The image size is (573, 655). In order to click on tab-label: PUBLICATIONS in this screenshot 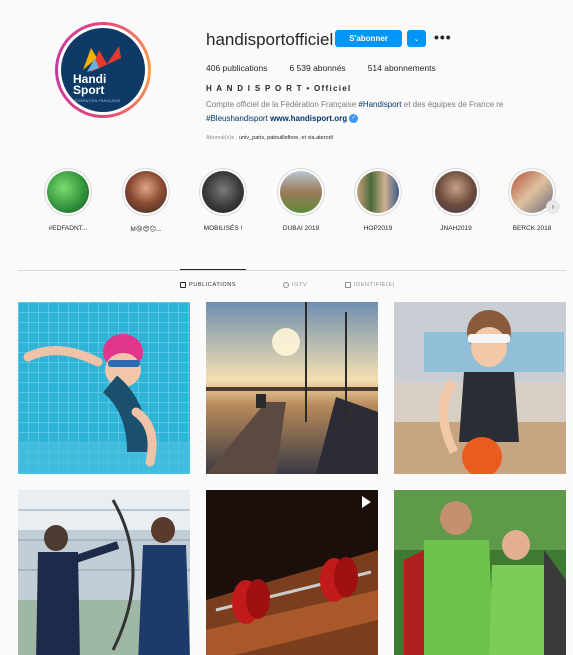, I will do `click(213, 285)`.